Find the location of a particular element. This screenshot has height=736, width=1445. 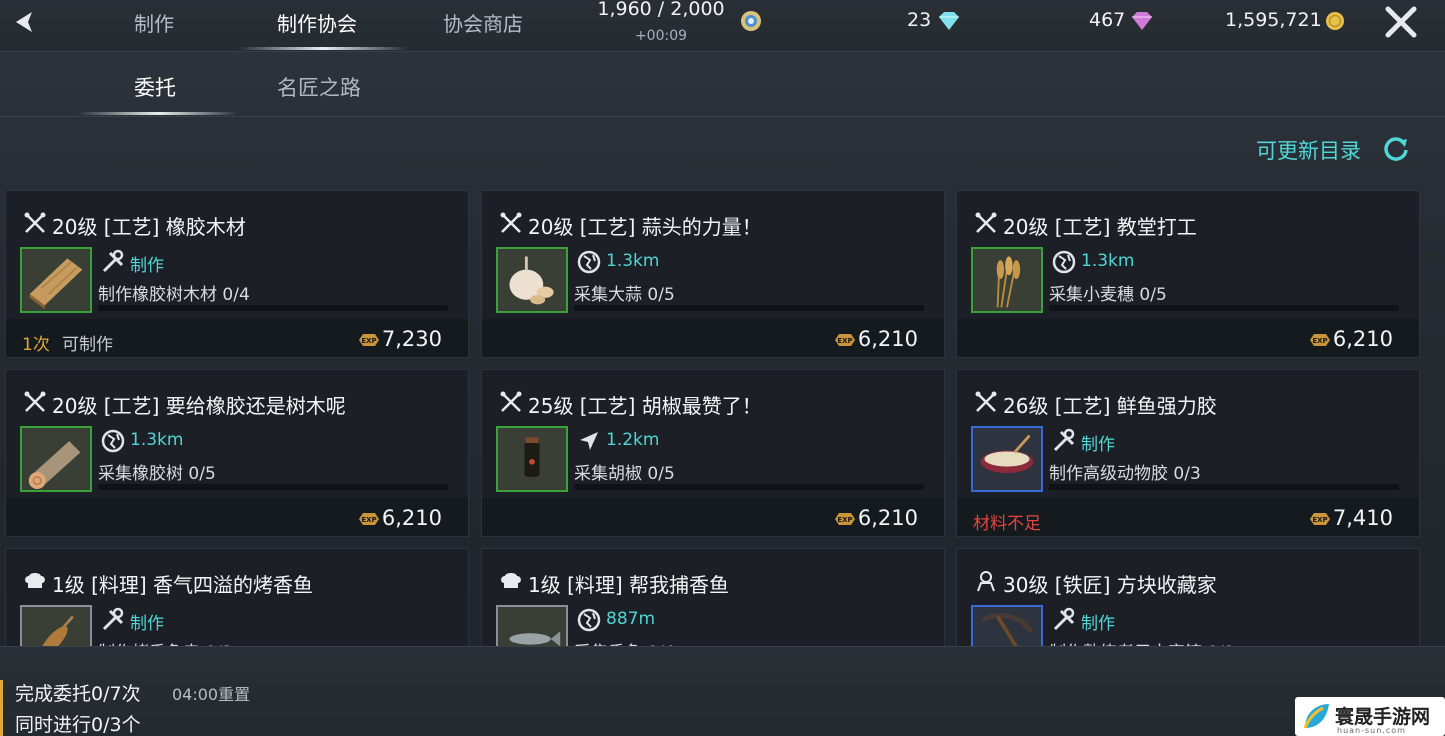

craft-count: 1次 is located at coordinates (36, 345).